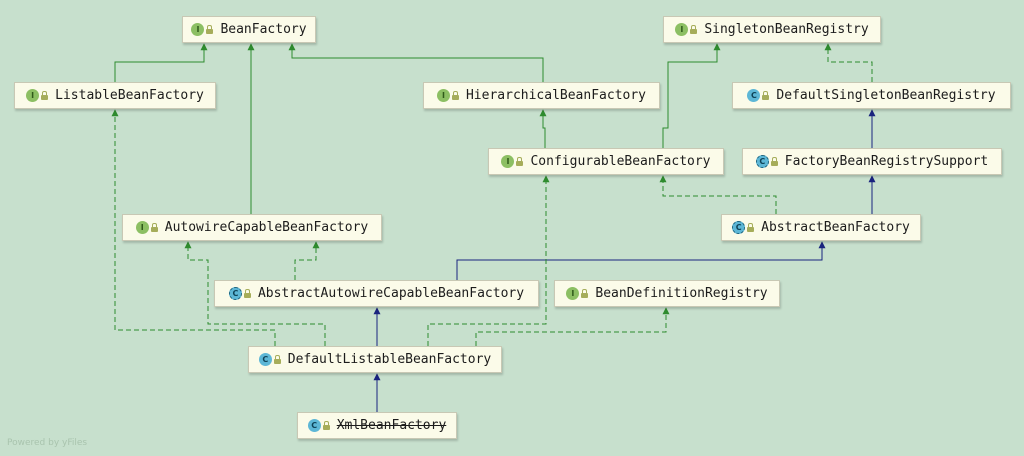 The width and height of the screenshot is (1024, 456). I want to click on node-label: SingletonBeanRegistry, so click(786, 29).